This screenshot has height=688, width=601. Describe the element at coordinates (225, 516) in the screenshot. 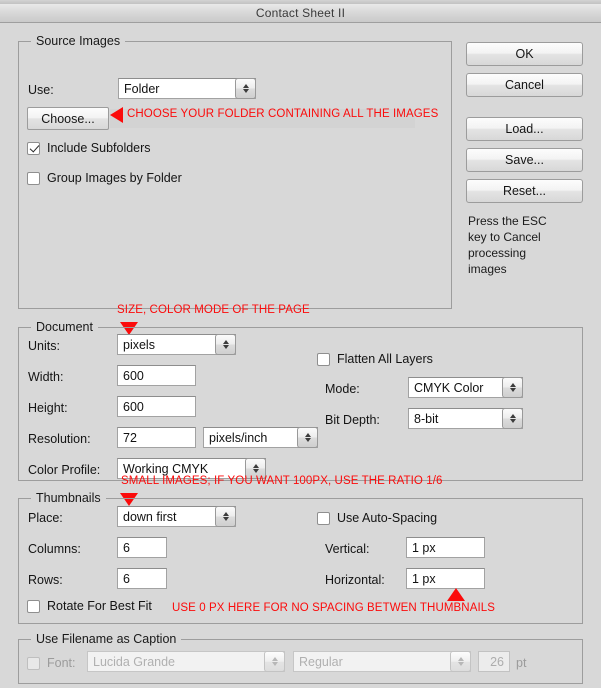

I see `place-select-stepper-icon` at that location.